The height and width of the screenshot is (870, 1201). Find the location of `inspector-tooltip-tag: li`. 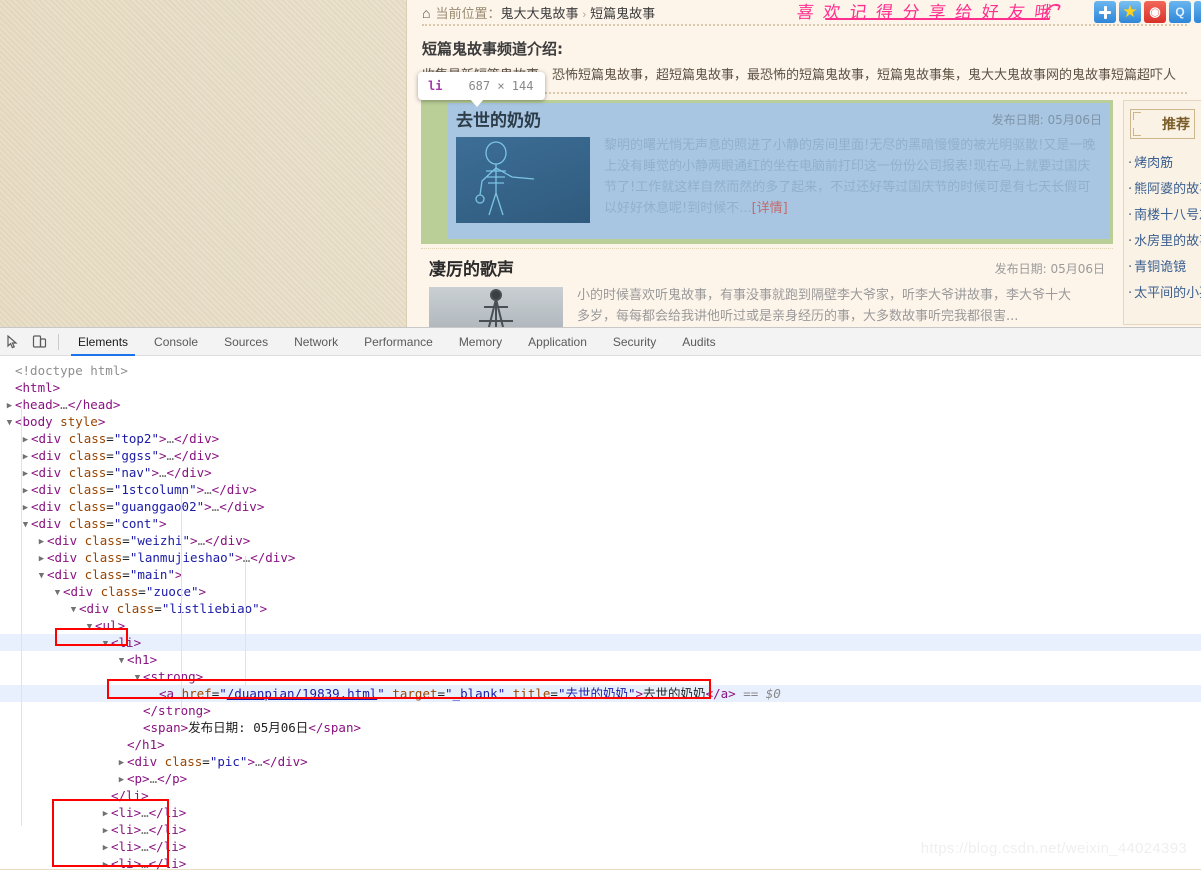

inspector-tooltip-tag: li is located at coordinates (435, 86).